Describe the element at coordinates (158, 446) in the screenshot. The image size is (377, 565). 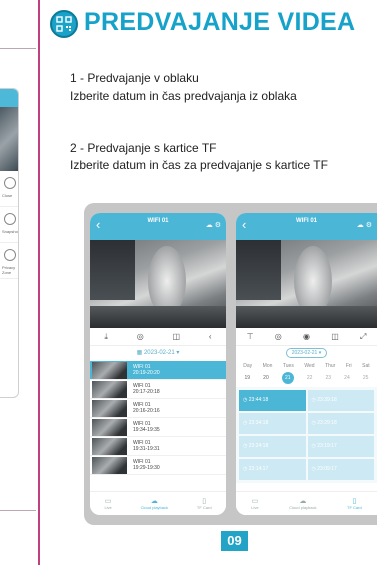
I see `list-item: WIFI 01 19:31-19:31` at that location.